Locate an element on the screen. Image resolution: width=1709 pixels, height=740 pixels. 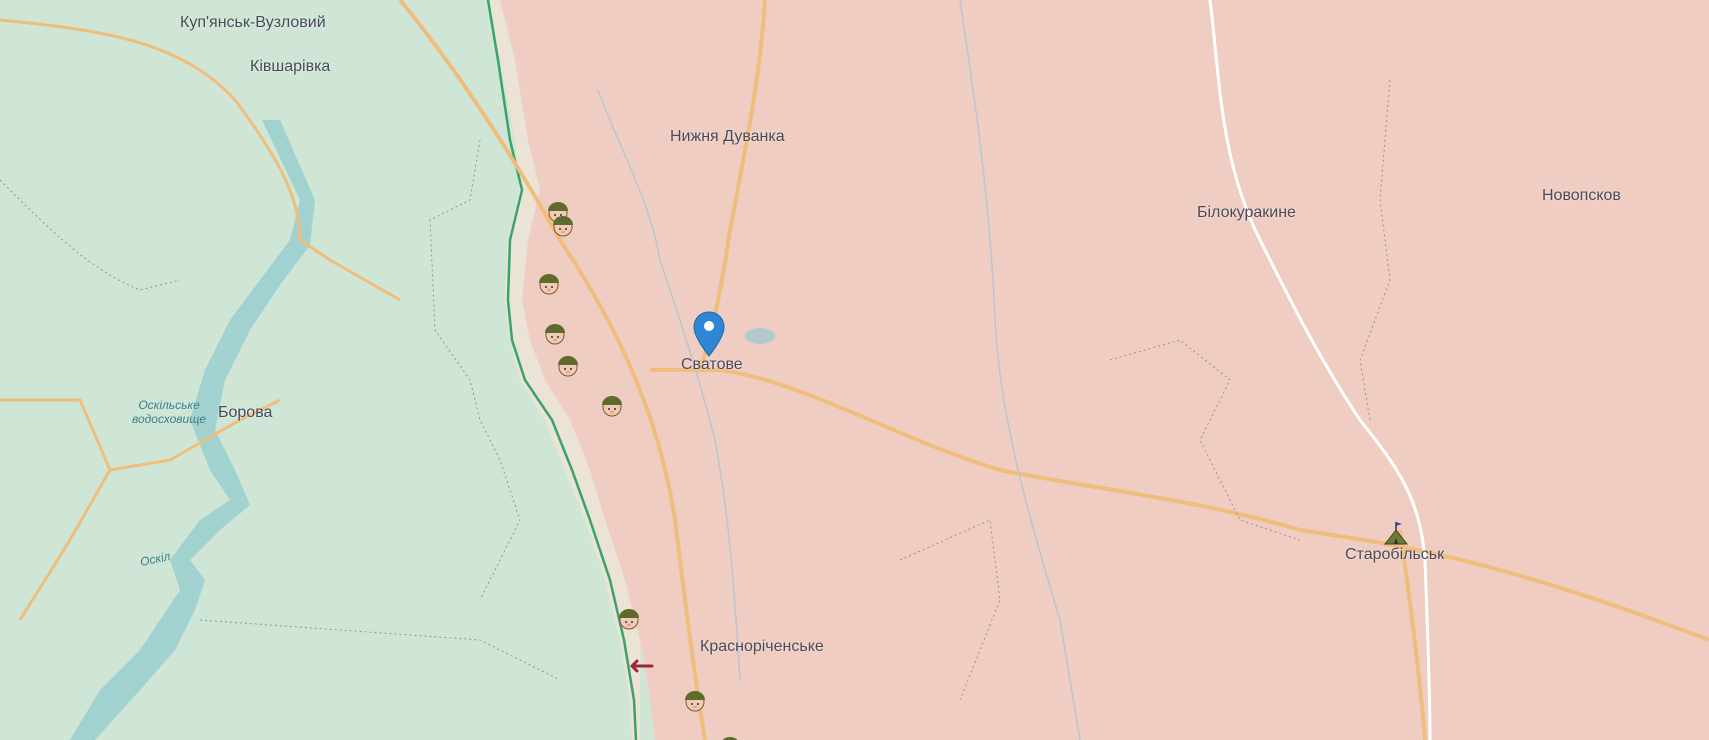
town-label: Старобільськ is located at coordinates (1394, 555).